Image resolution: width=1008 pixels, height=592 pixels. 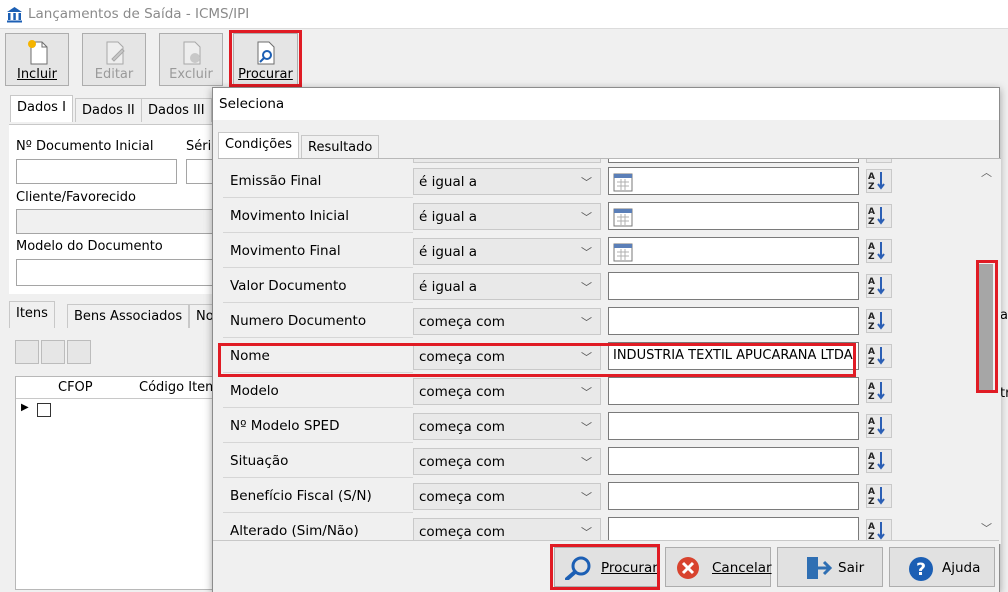 What do you see at coordinates (176, 110) in the screenshot?
I see `tab-dados-3: Dados III` at bounding box center [176, 110].